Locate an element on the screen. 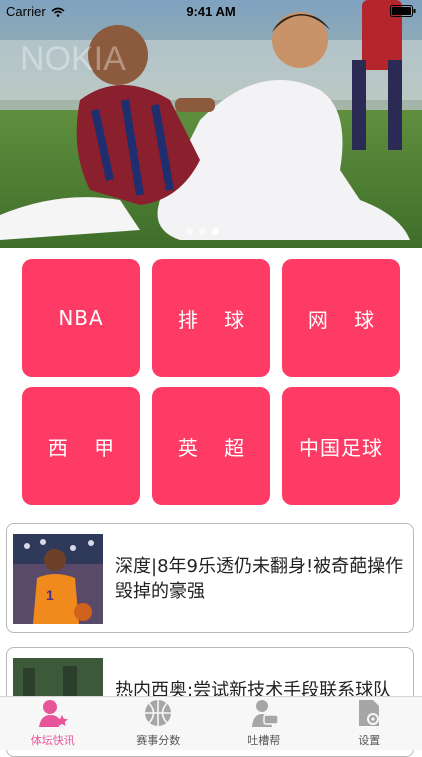 The height and width of the screenshot is (757, 422). category-nba-button: NBA is located at coordinates (81, 318).